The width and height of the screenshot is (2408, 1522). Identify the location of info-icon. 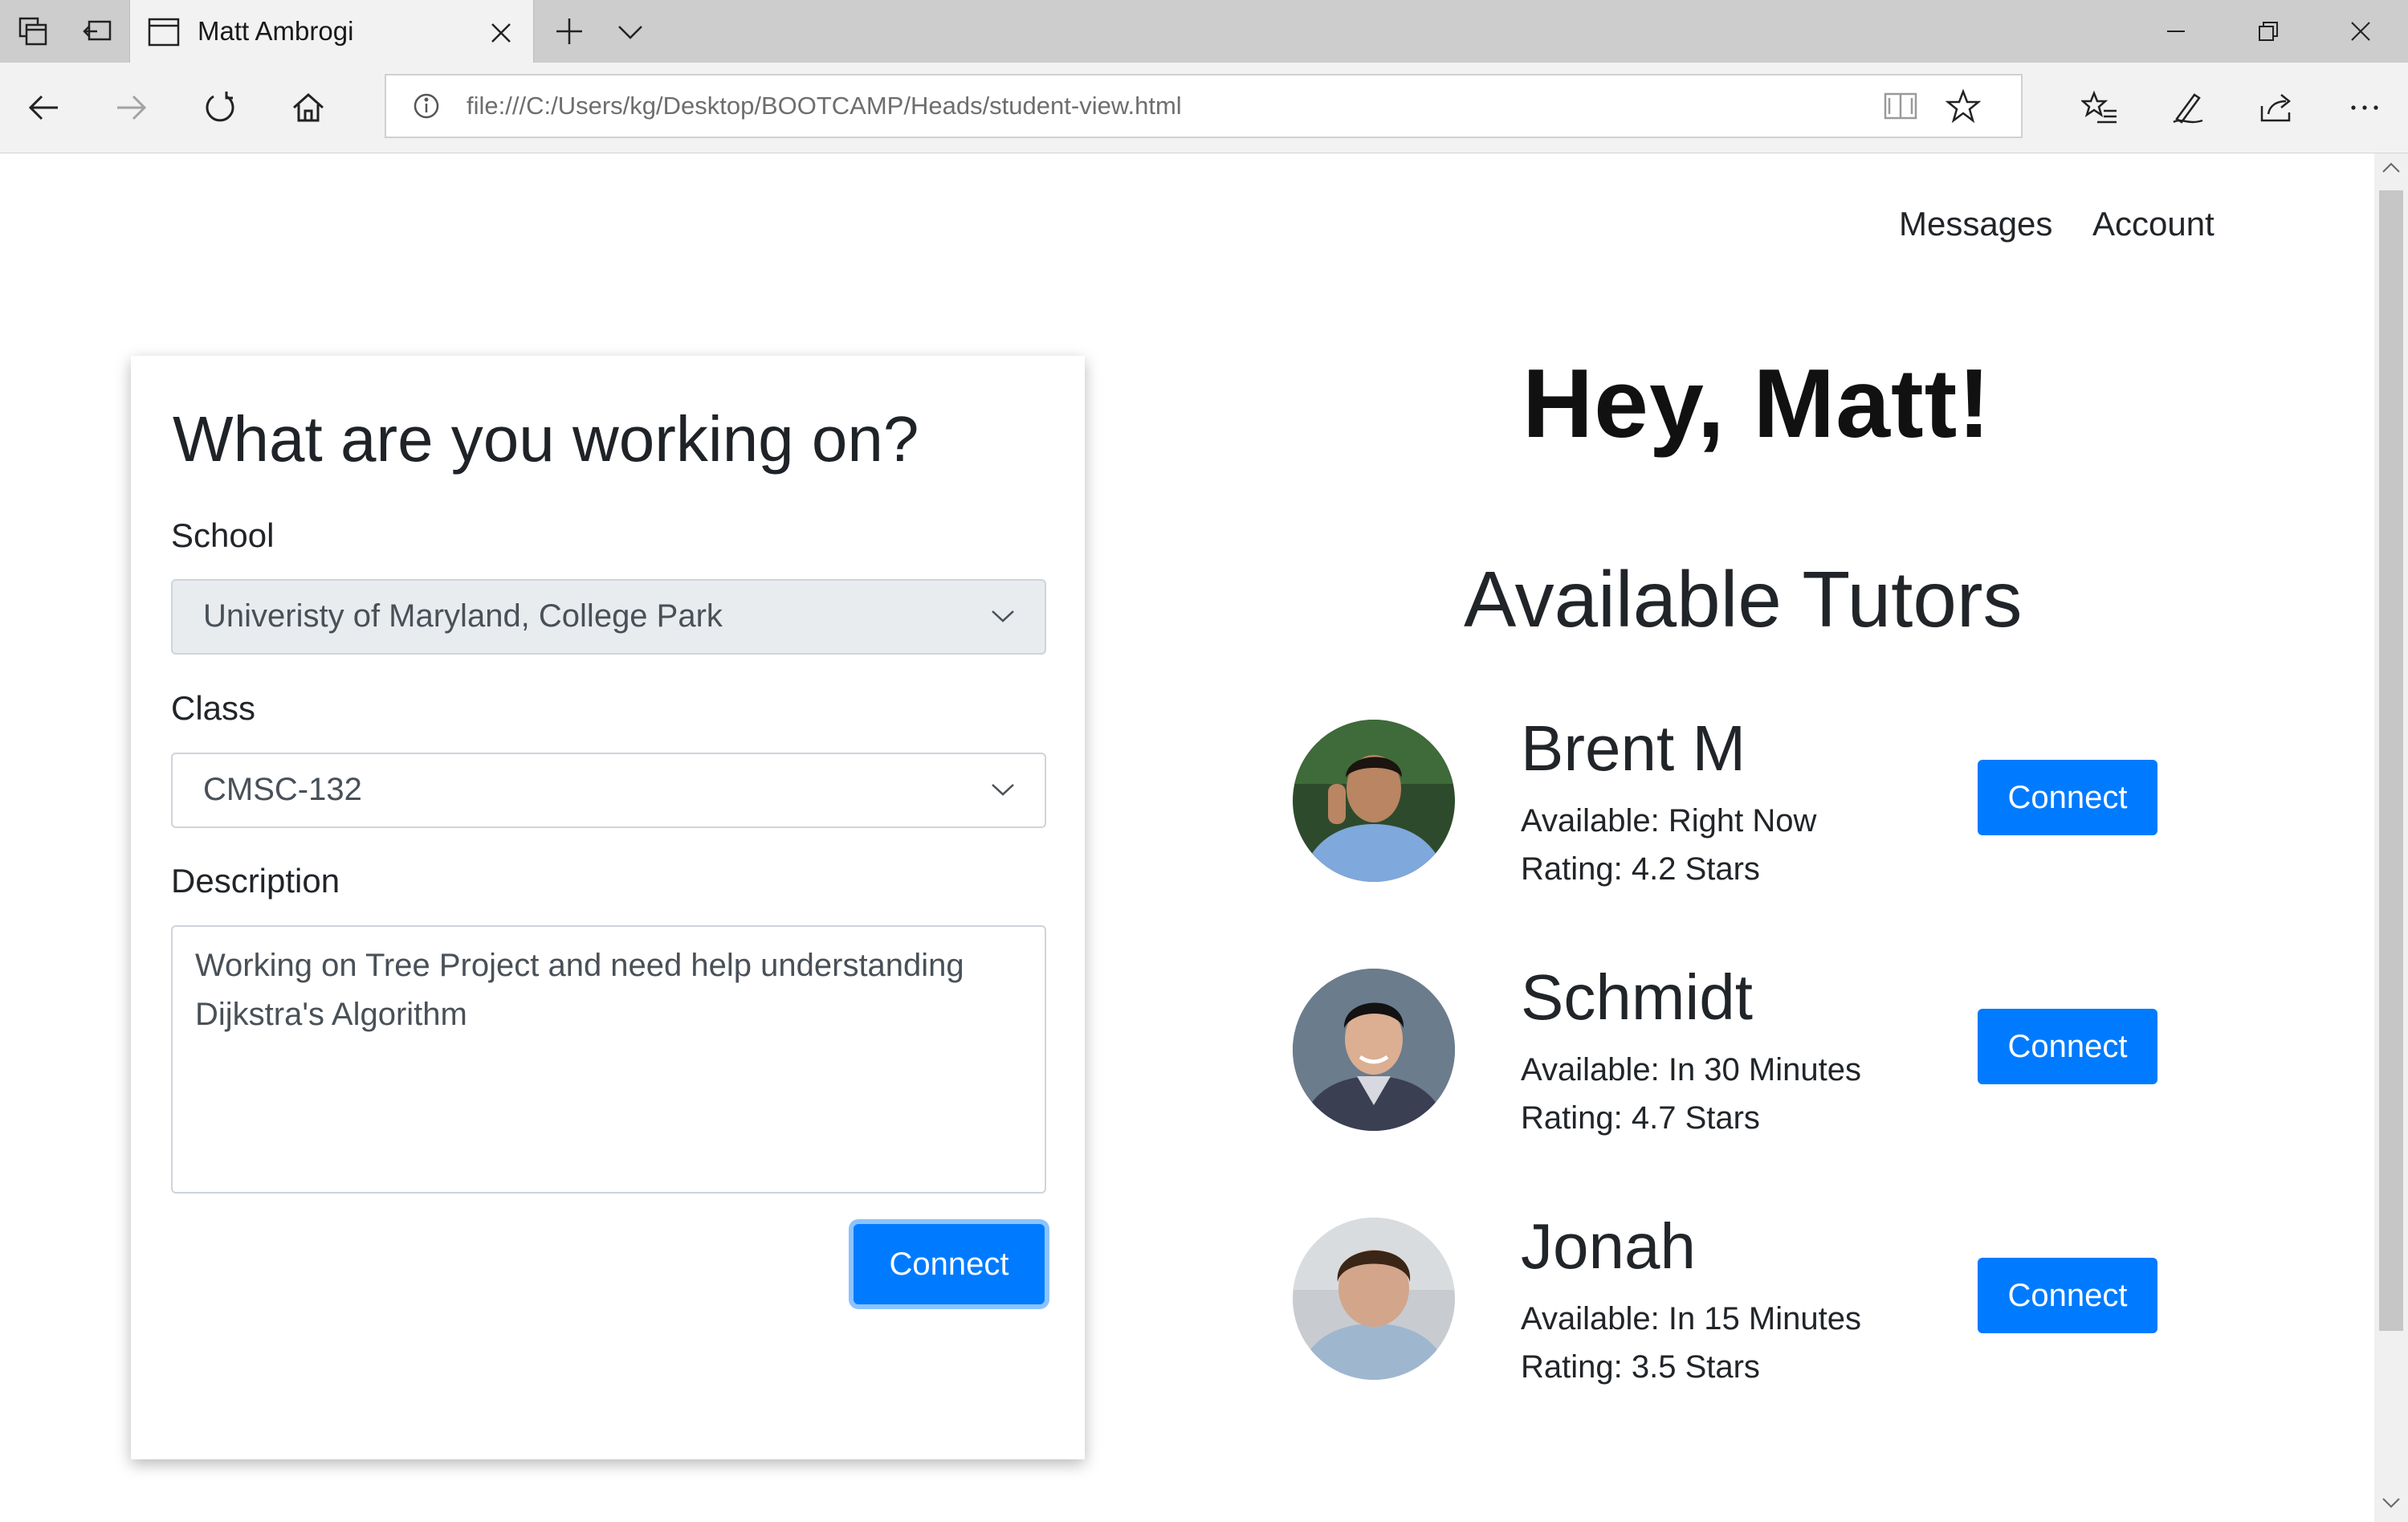
(426, 106).